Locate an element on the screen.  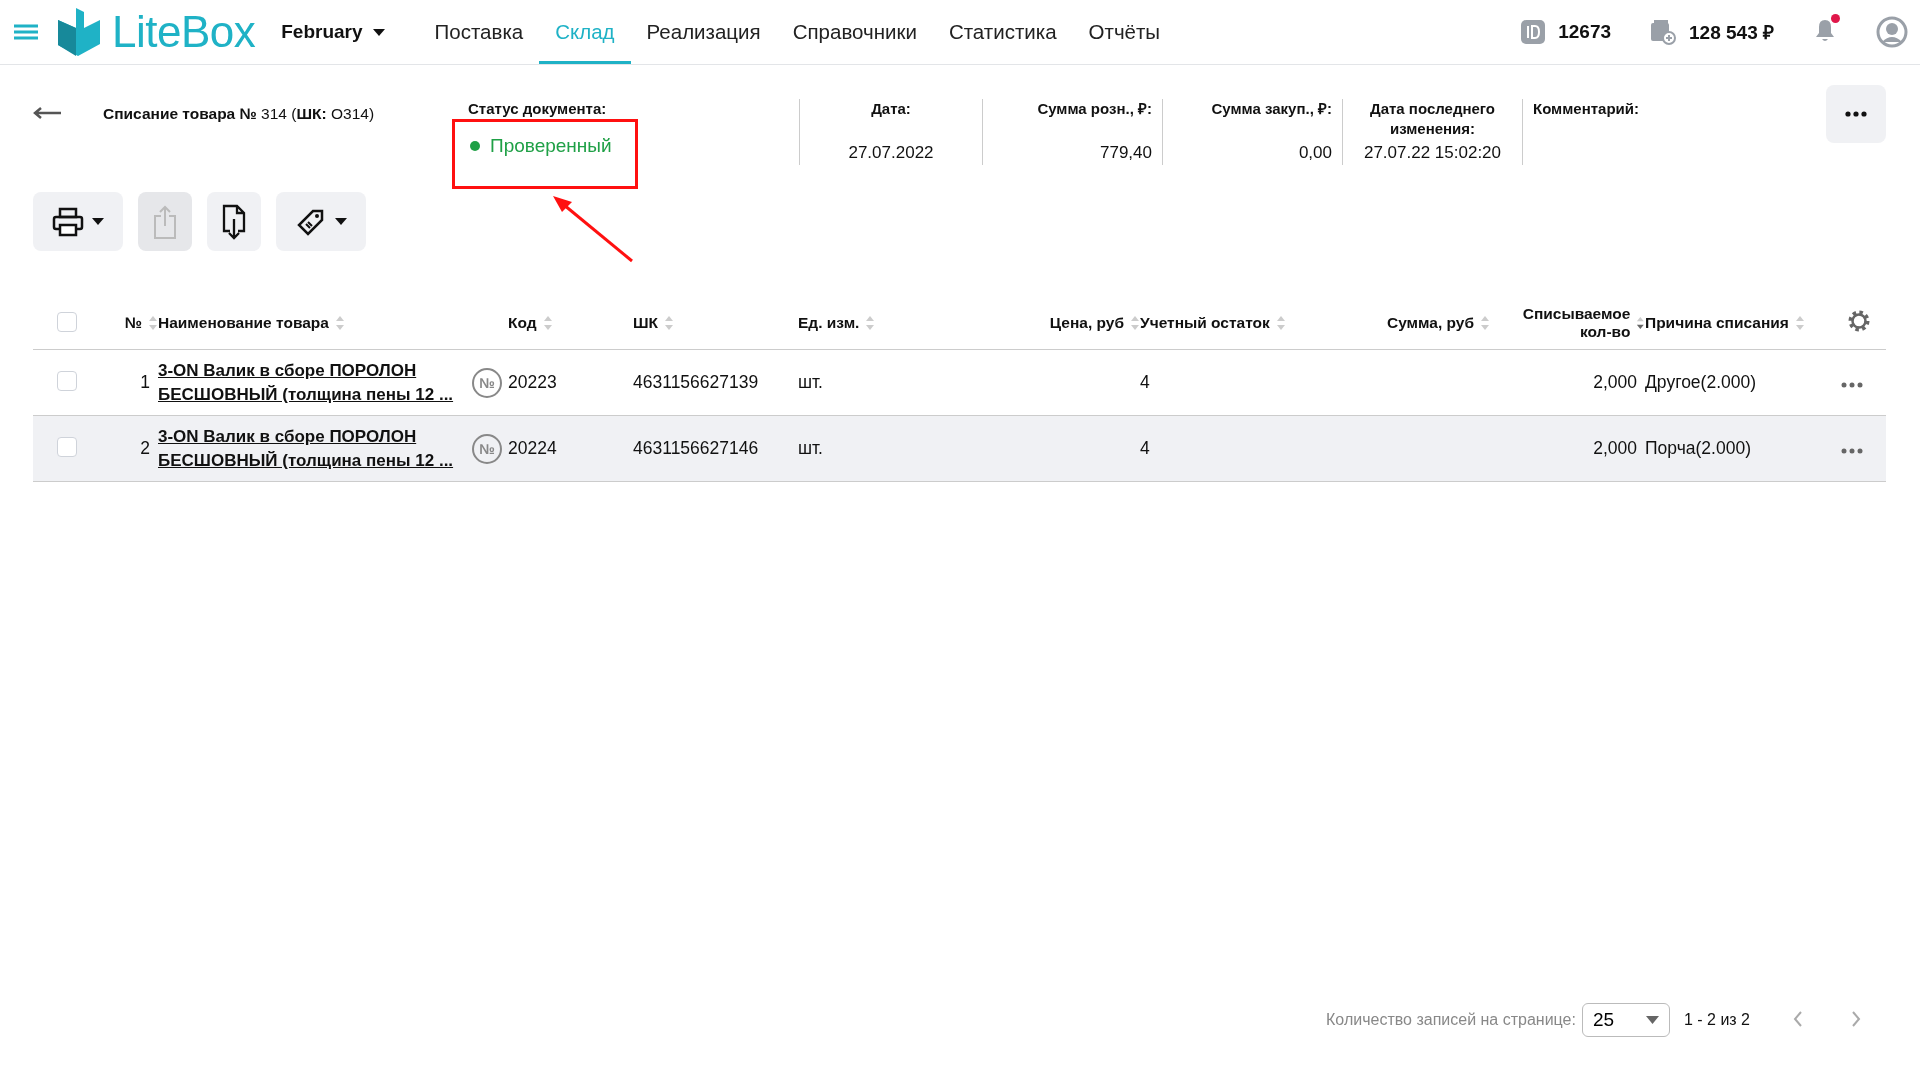
column-header: Наименование товара is located at coordinates (243, 323).